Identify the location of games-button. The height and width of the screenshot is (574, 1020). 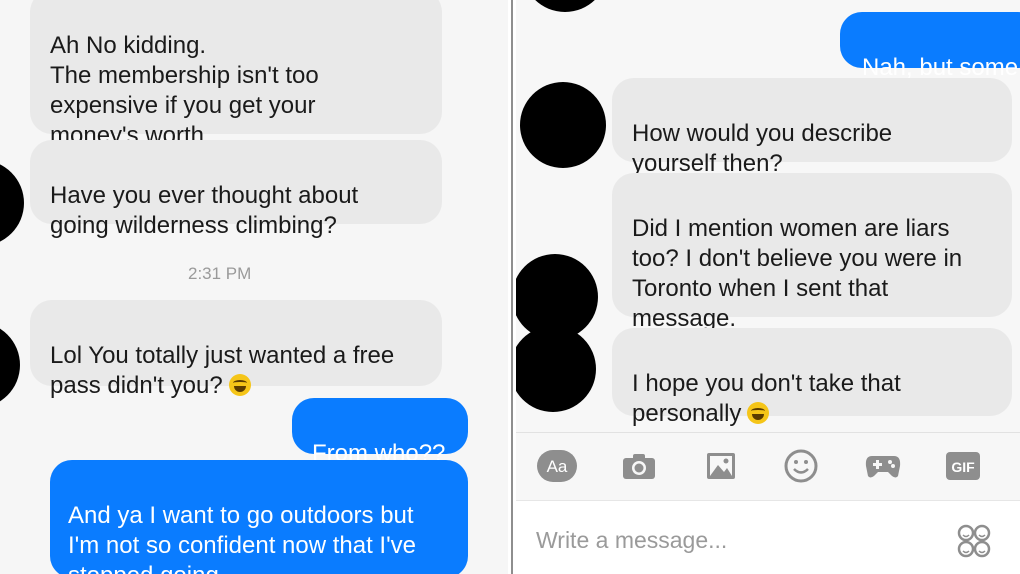
(883, 466).